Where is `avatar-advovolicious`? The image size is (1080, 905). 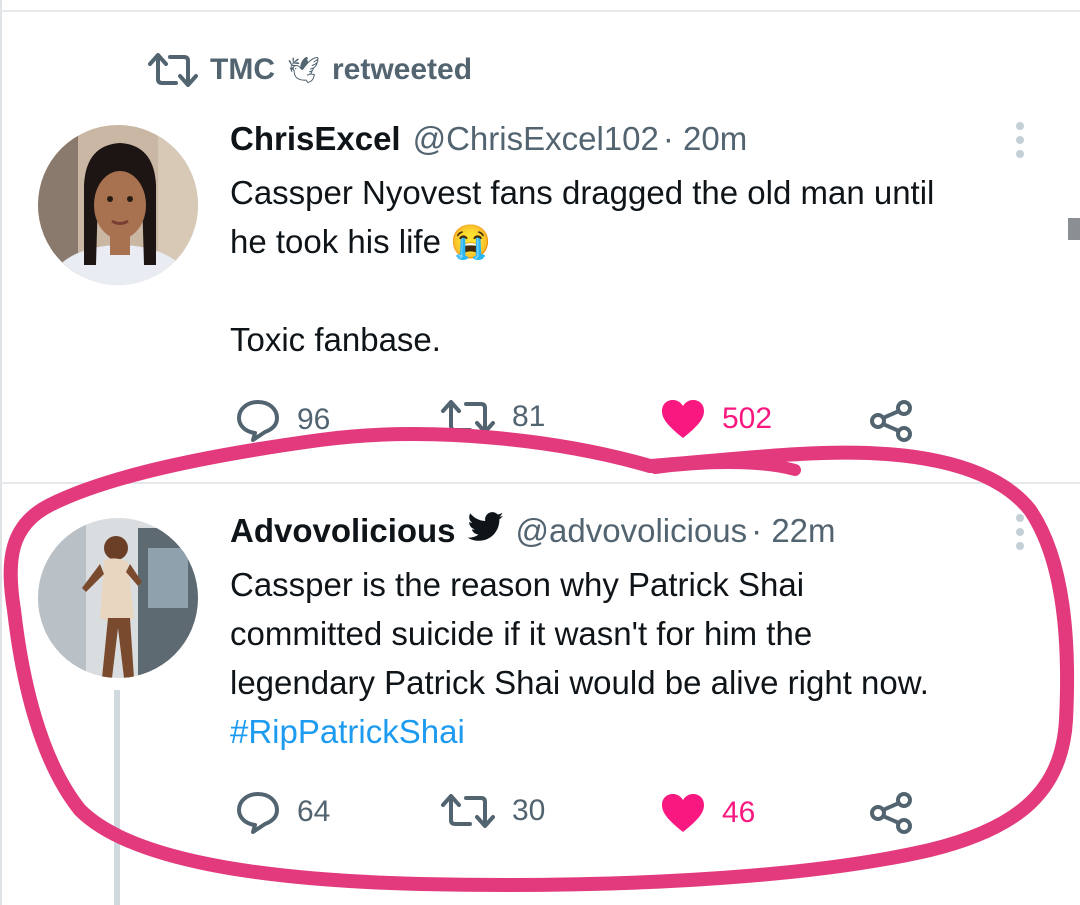
avatar-advovolicious is located at coordinates (118, 598).